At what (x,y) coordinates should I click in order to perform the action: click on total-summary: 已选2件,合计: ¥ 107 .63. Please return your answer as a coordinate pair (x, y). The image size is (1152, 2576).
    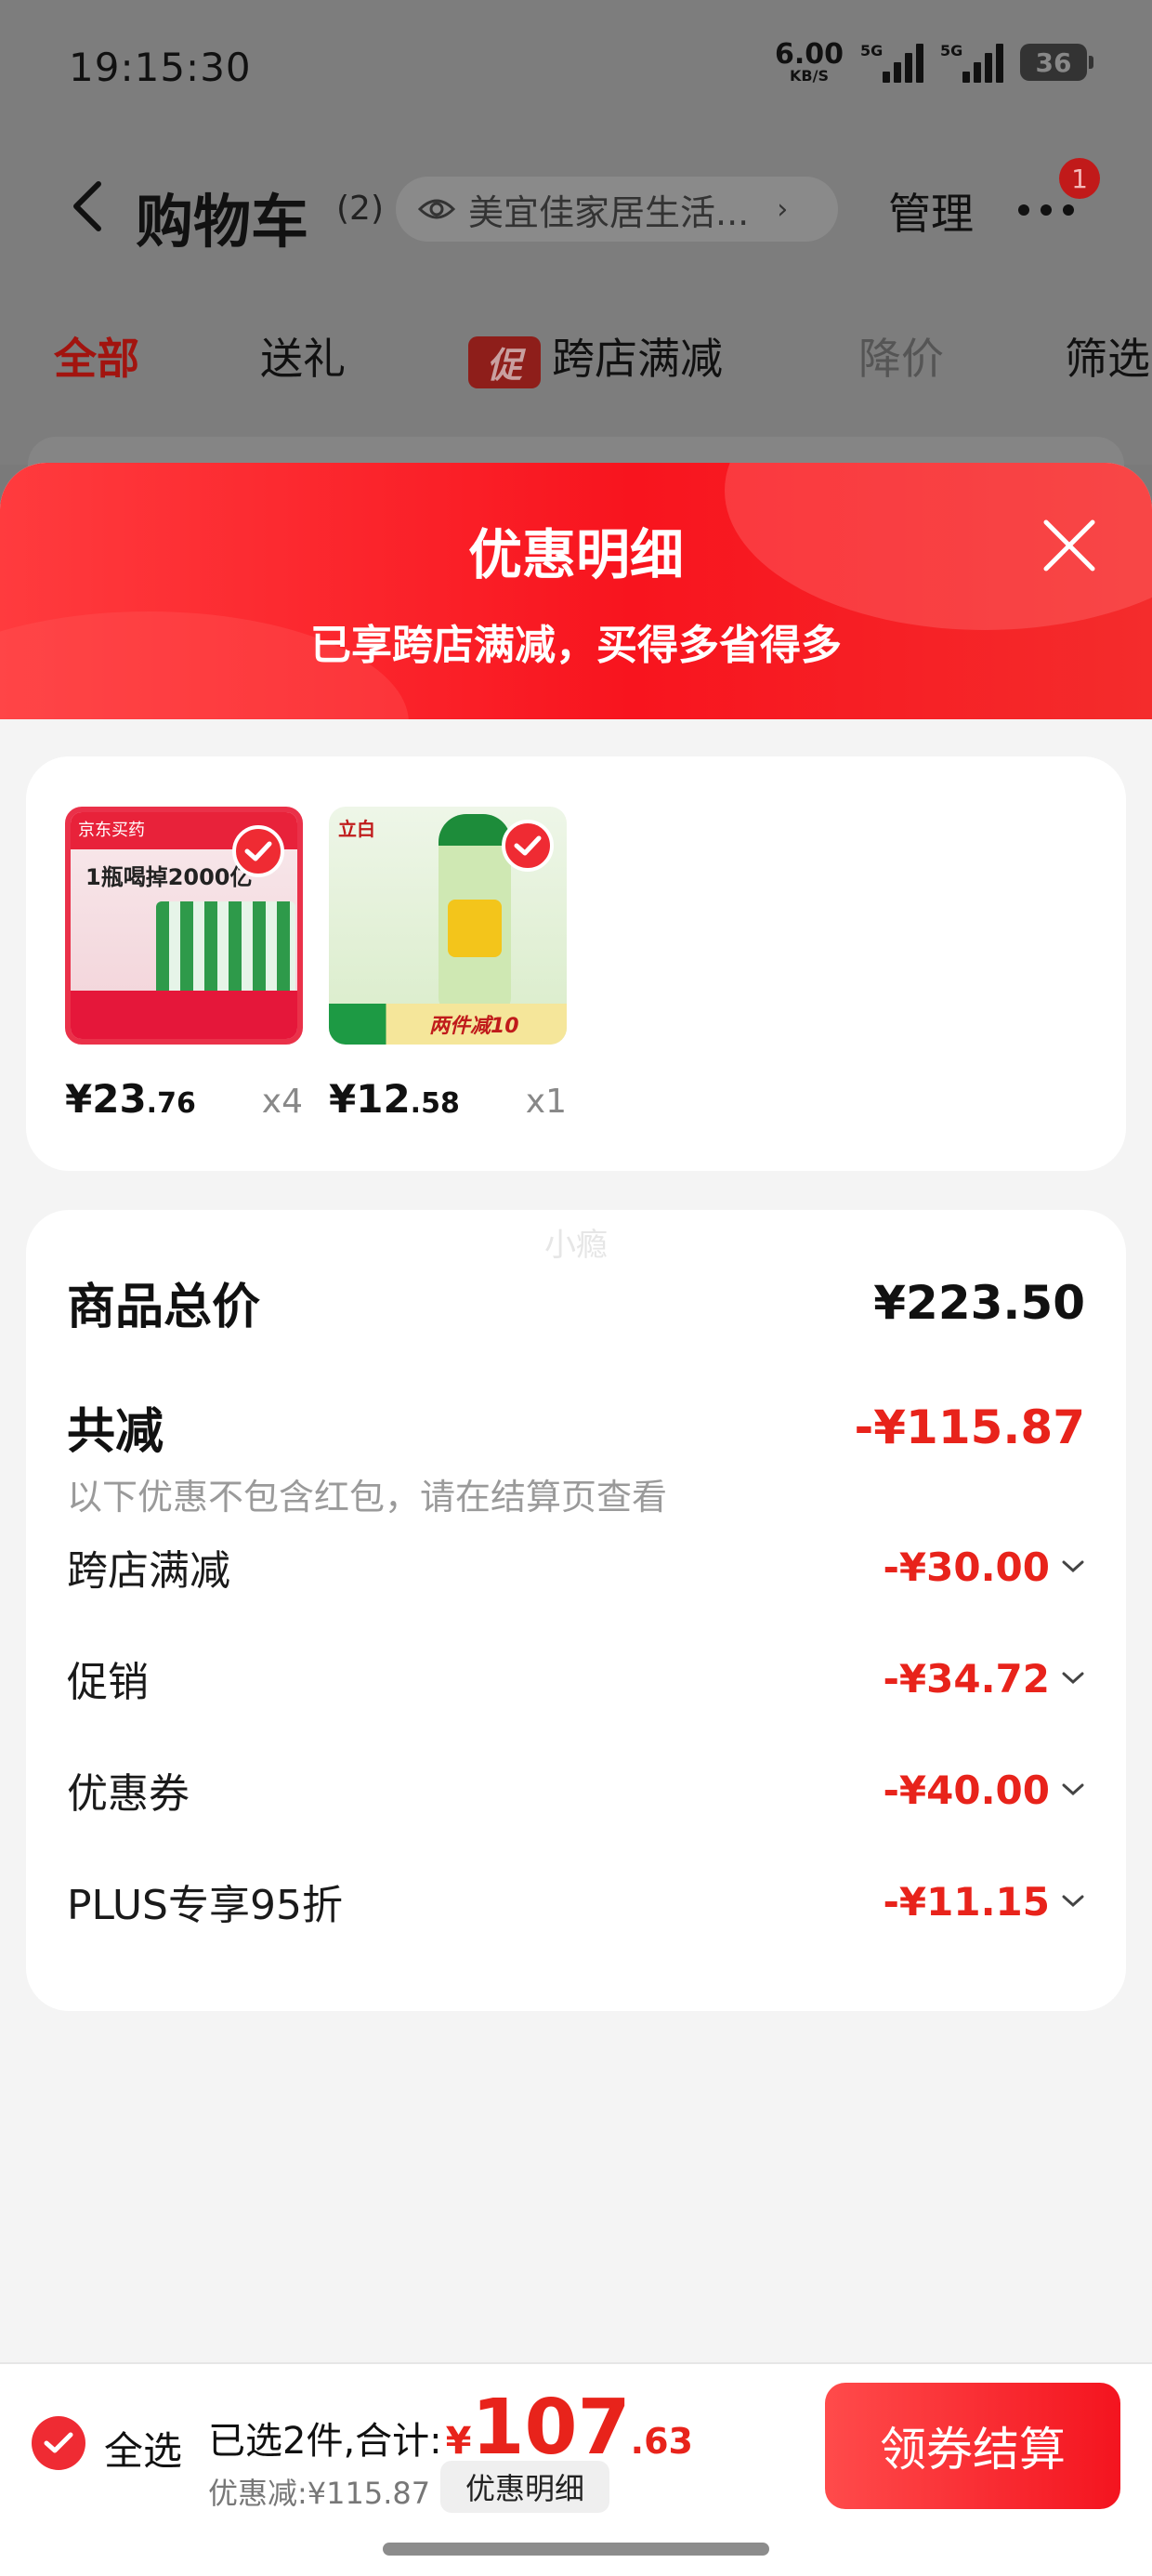
    Looking at the image, I should click on (450, 2428).